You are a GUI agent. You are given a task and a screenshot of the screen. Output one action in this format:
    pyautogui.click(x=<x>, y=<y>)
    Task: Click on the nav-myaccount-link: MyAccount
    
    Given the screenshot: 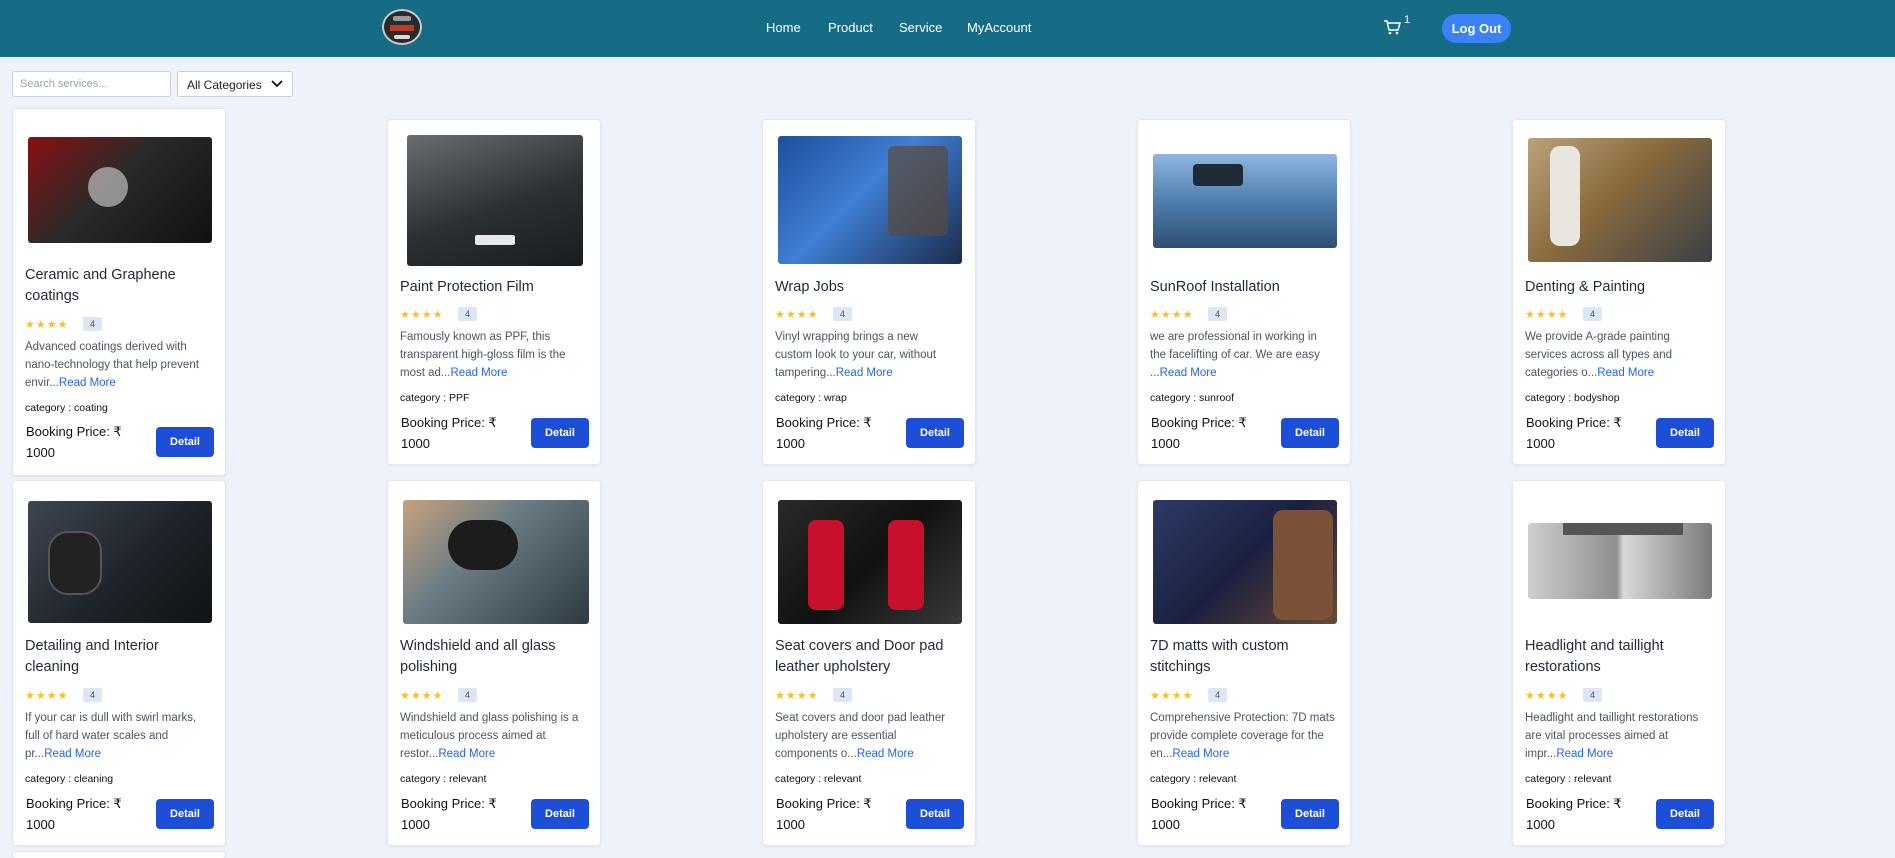 What is the action you would take?
    pyautogui.click(x=999, y=27)
    